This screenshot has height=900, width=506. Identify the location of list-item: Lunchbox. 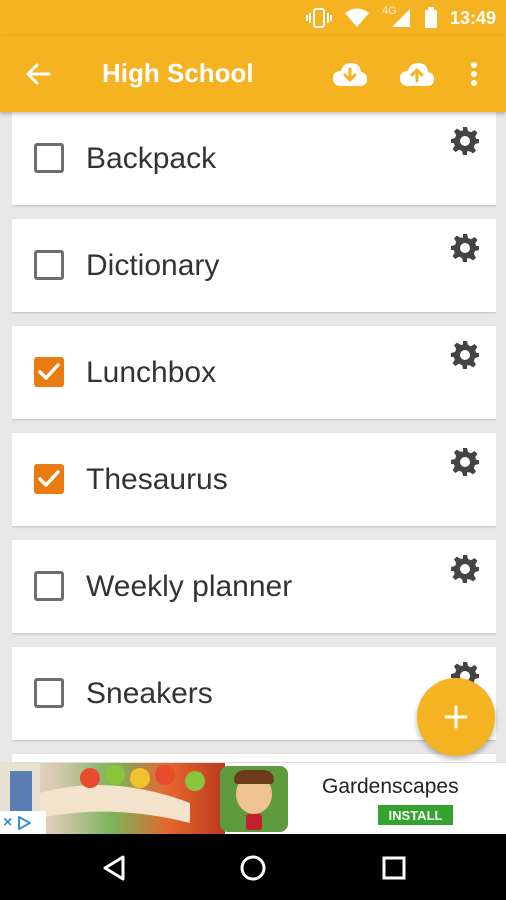
(254, 372).